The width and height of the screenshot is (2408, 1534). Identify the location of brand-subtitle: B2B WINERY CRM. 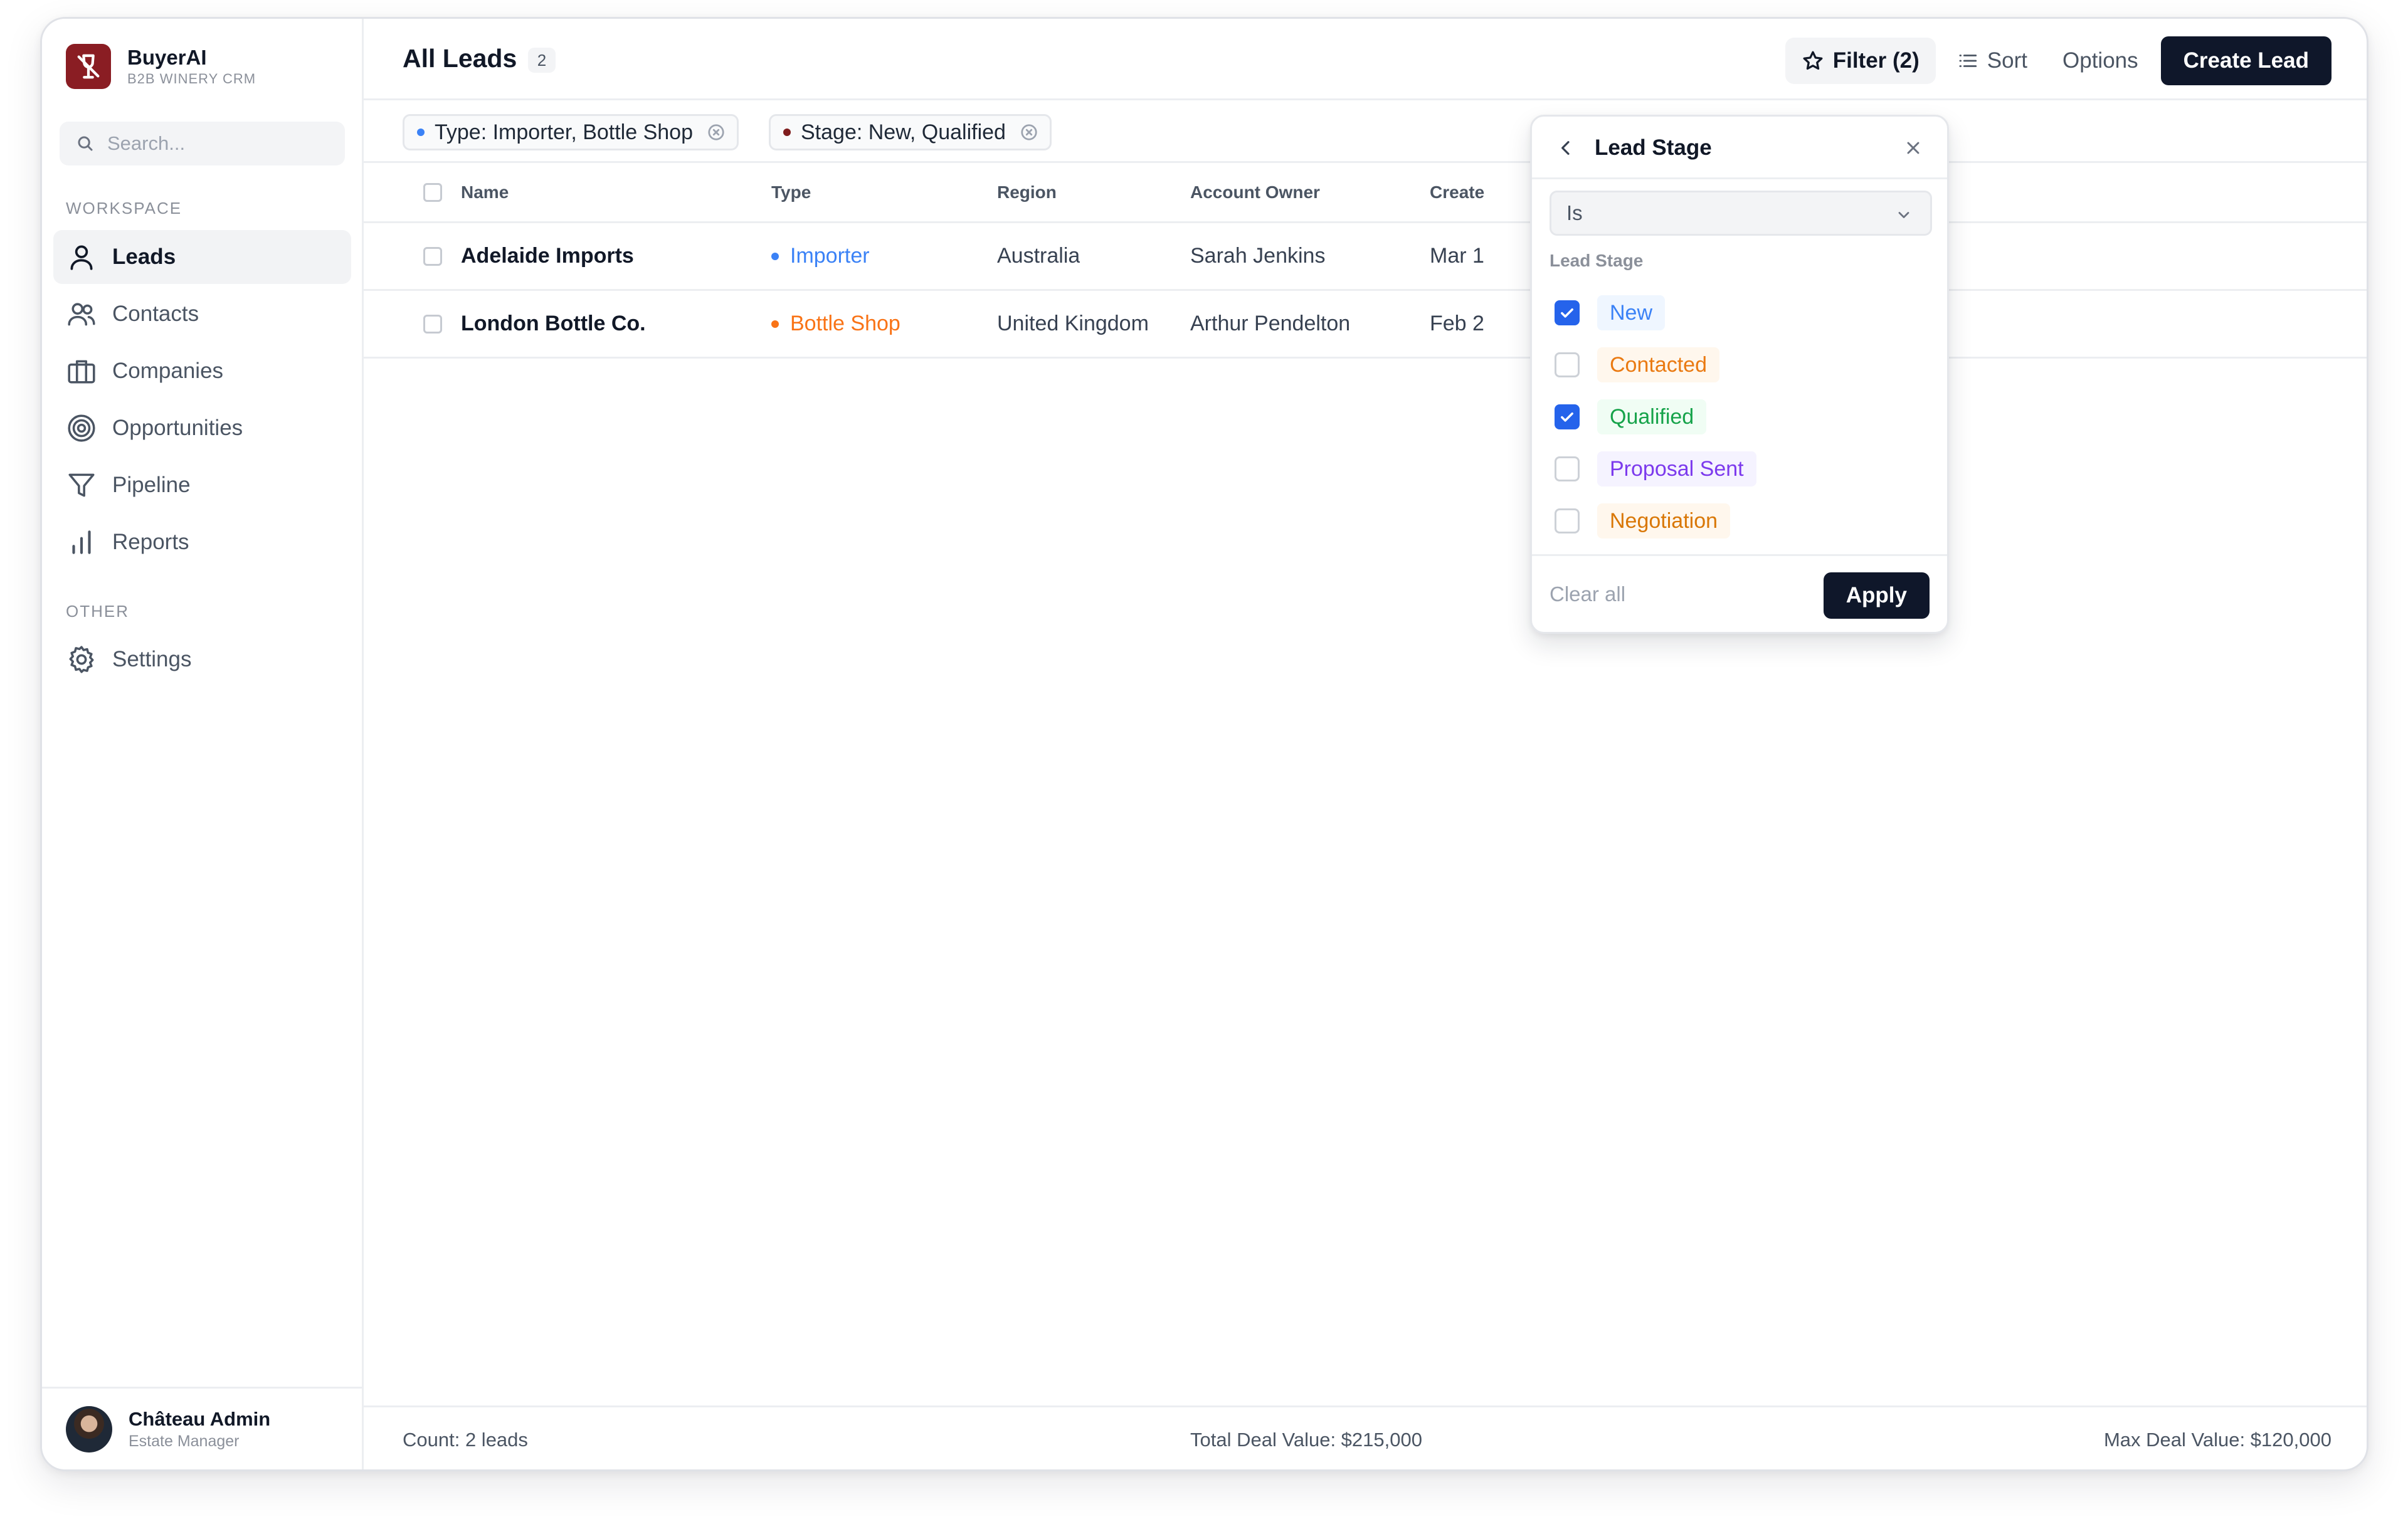
(192, 79).